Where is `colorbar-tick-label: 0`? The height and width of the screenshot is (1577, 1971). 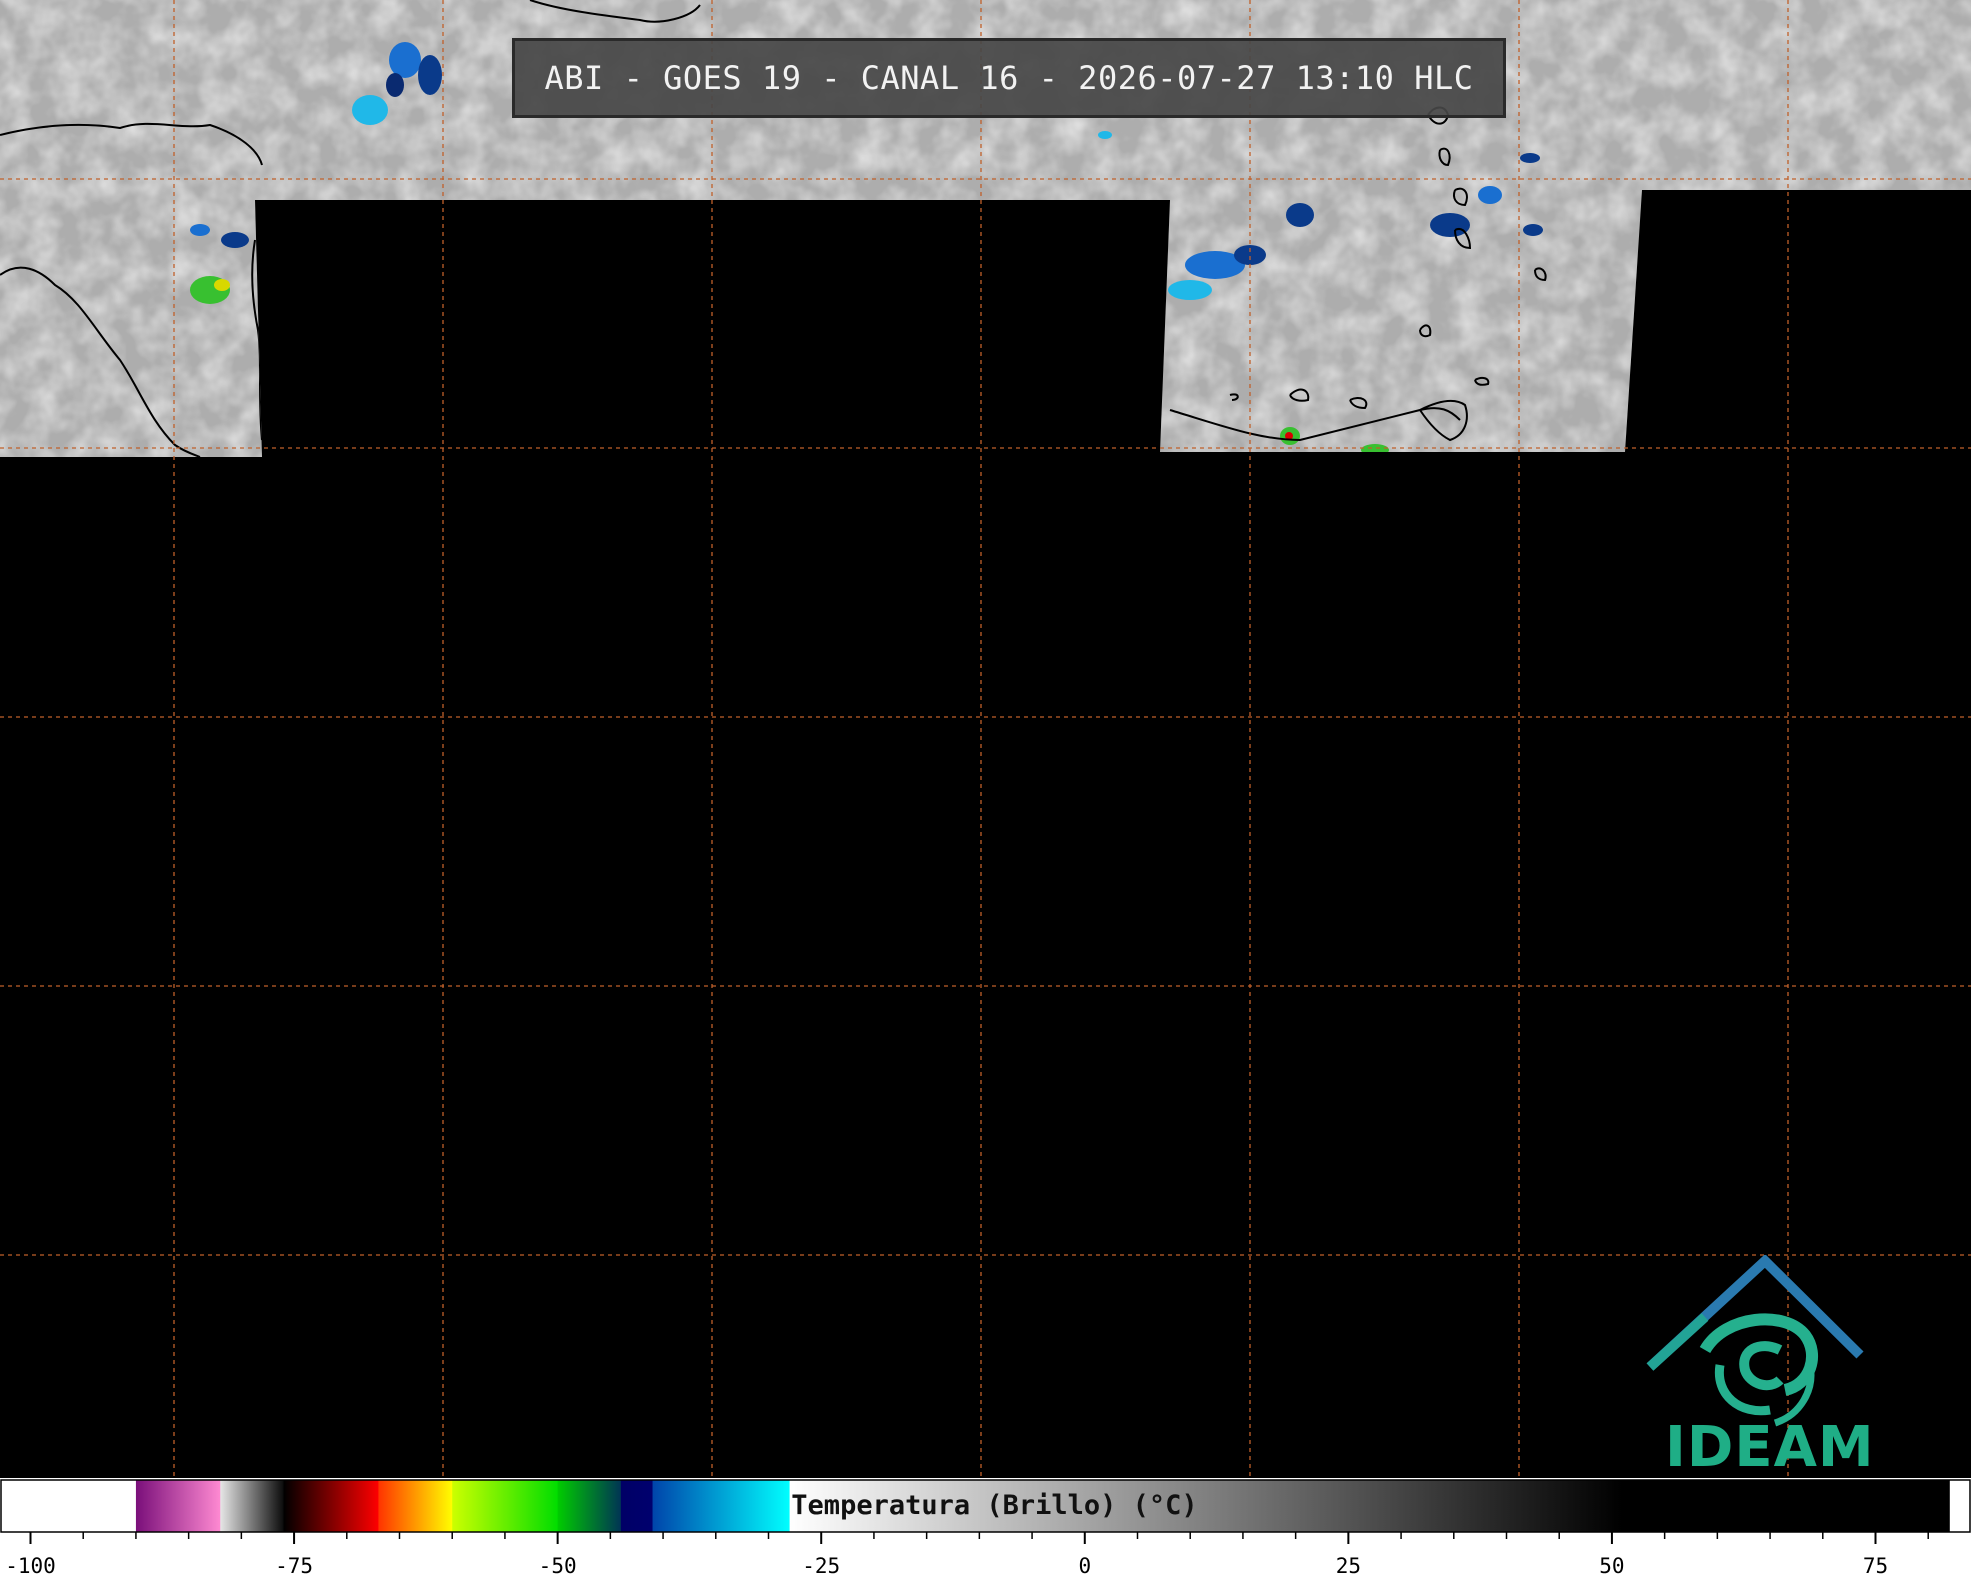
colorbar-tick-label: 0 is located at coordinates (1084, 1565).